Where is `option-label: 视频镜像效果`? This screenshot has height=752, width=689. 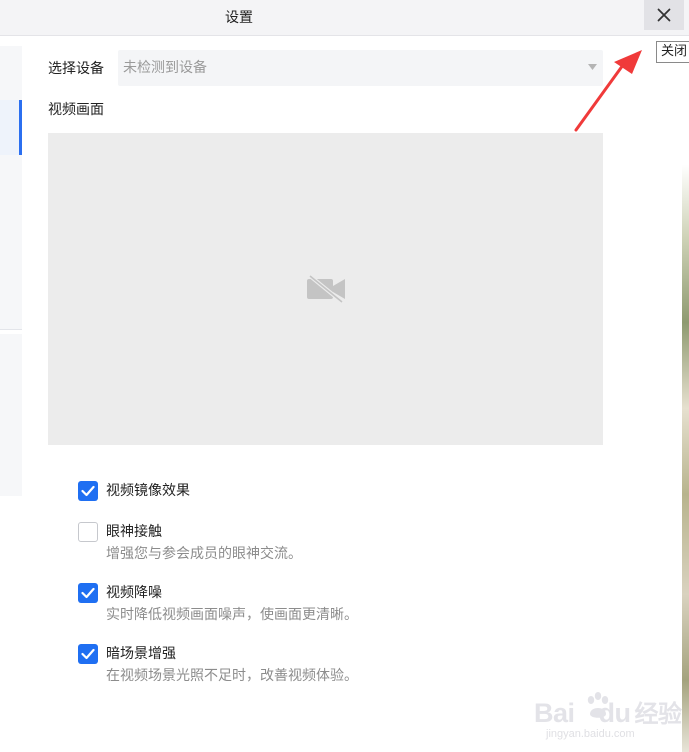
option-label: 视频镜像效果 is located at coordinates (148, 491).